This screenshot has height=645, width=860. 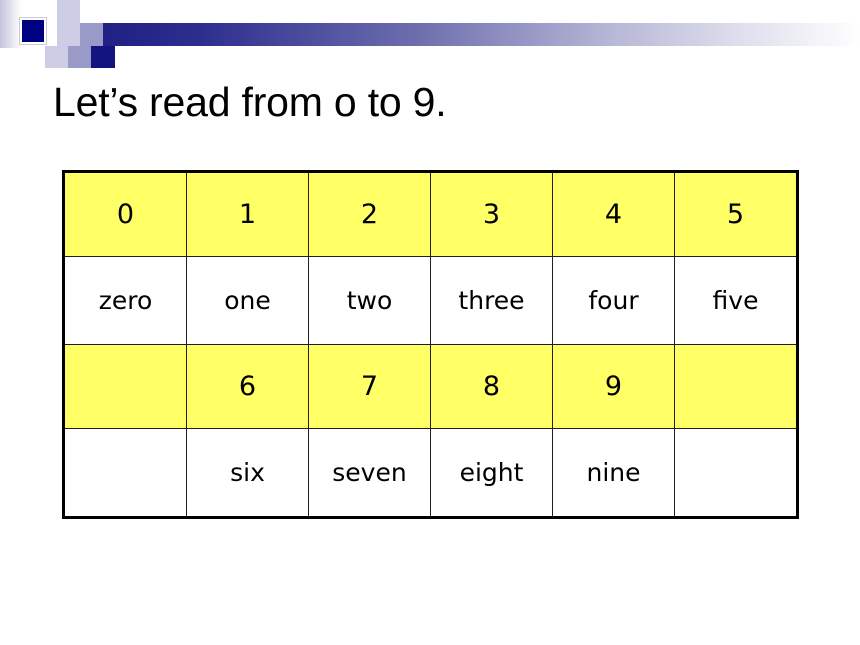 I want to click on table-cell-digit: 5, so click(x=736, y=214).